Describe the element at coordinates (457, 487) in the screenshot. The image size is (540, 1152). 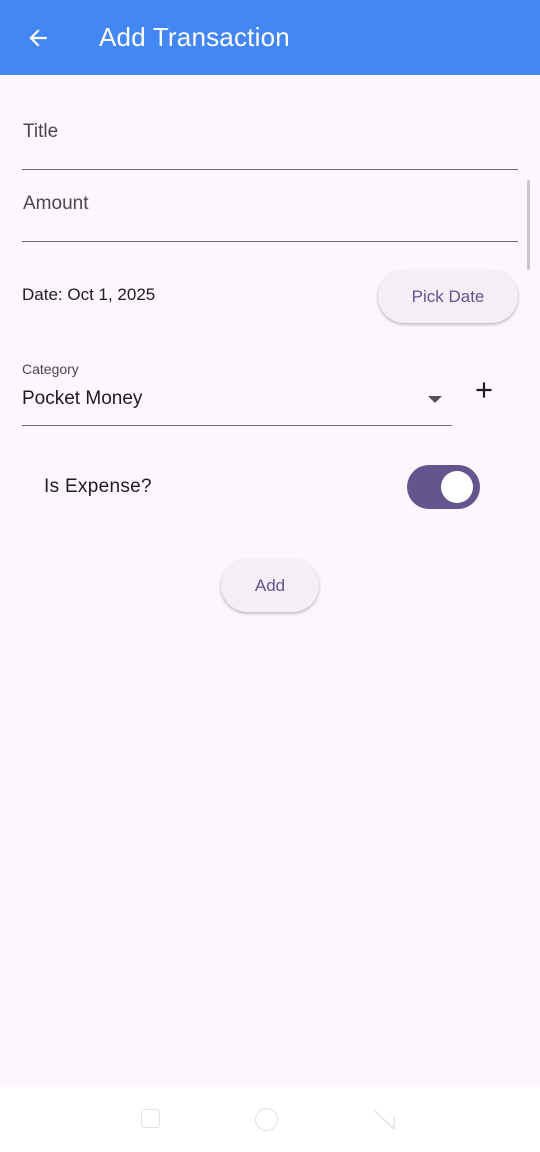
I see `switch-knob` at that location.